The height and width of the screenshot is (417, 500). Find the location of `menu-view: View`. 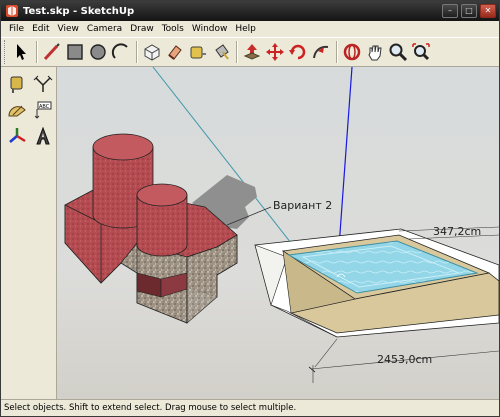

menu-view: View is located at coordinates (68, 29).